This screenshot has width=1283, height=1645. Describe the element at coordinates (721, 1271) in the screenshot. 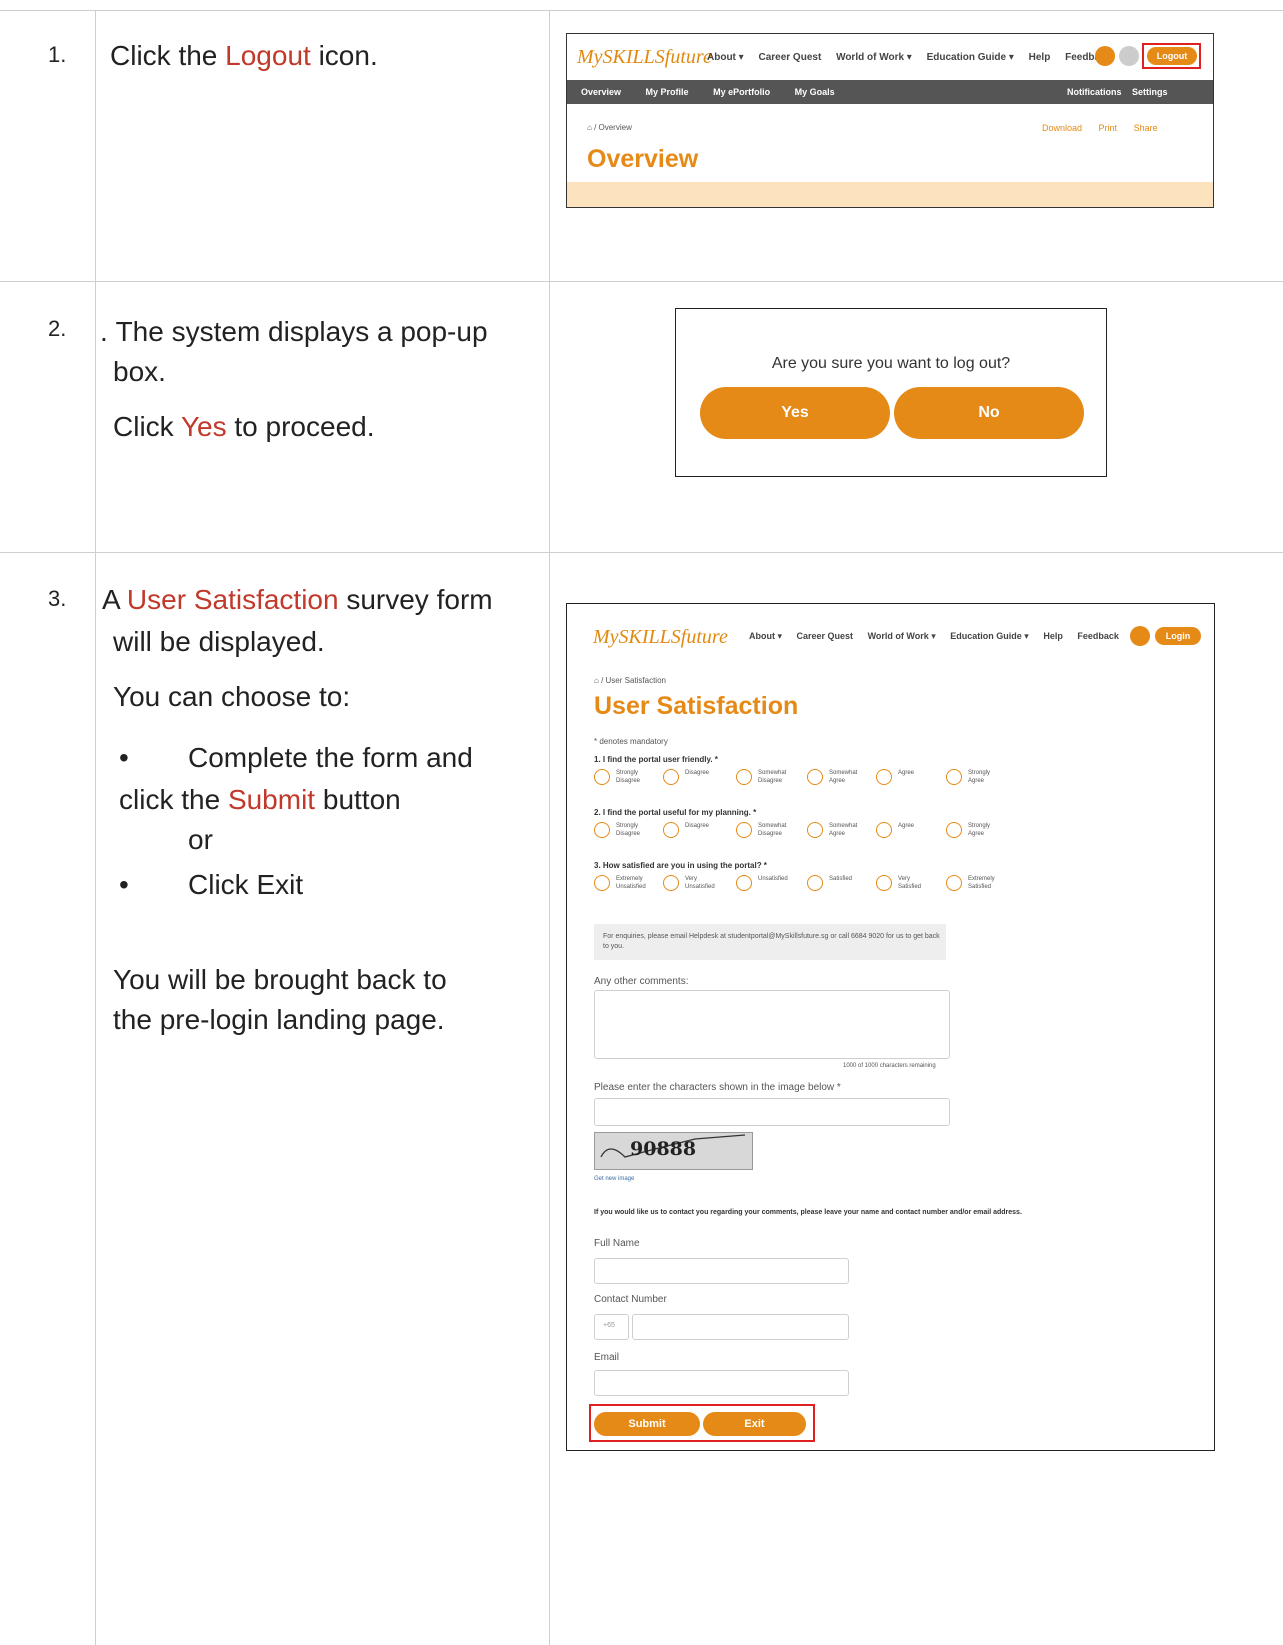

I see `full-name-input` at that location.